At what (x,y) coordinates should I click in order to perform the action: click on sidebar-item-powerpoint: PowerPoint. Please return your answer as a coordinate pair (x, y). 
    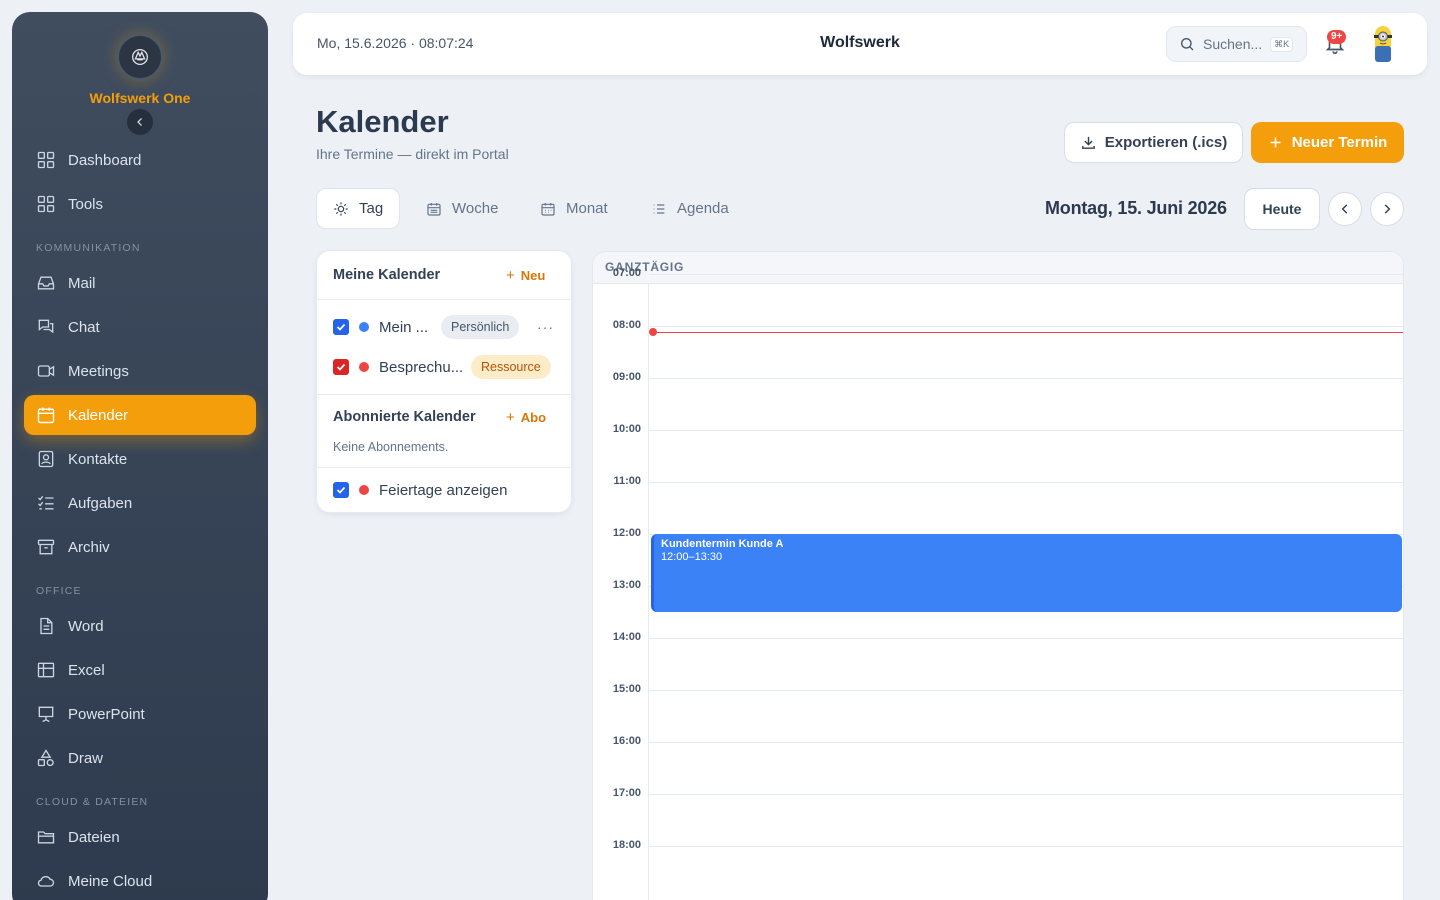
    Looking at the image, I should click on (140, 714).